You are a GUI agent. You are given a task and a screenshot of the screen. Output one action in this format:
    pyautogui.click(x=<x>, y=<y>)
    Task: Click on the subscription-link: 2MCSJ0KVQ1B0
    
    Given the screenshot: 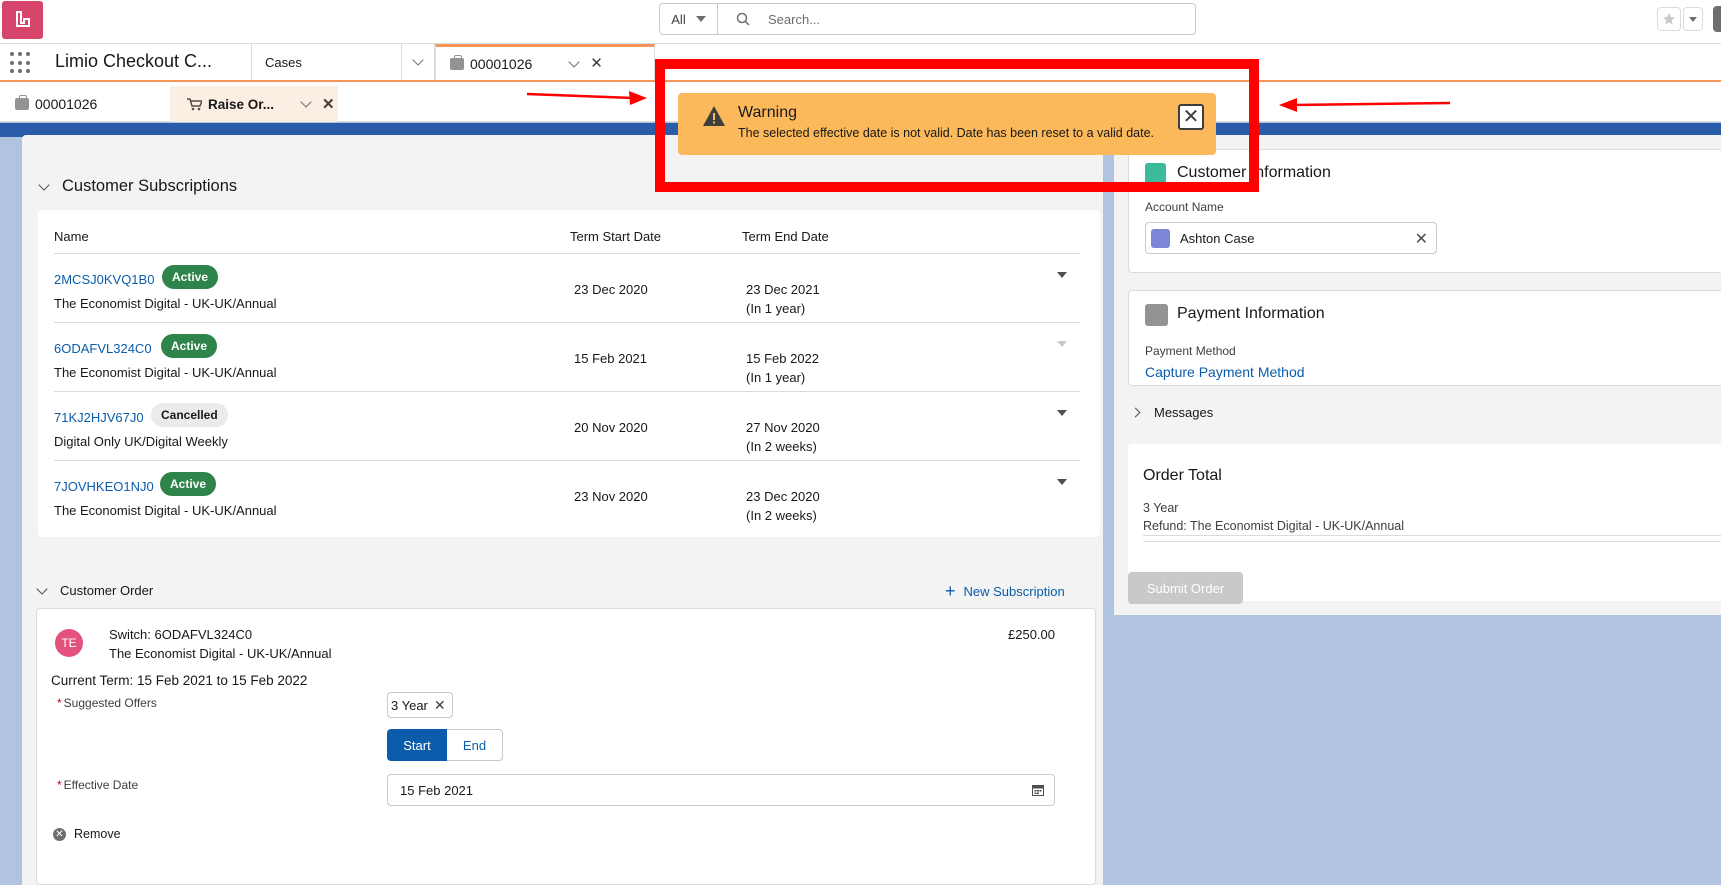 What is the action you would take?
    pyautogui.click(x=104, y=279)
    